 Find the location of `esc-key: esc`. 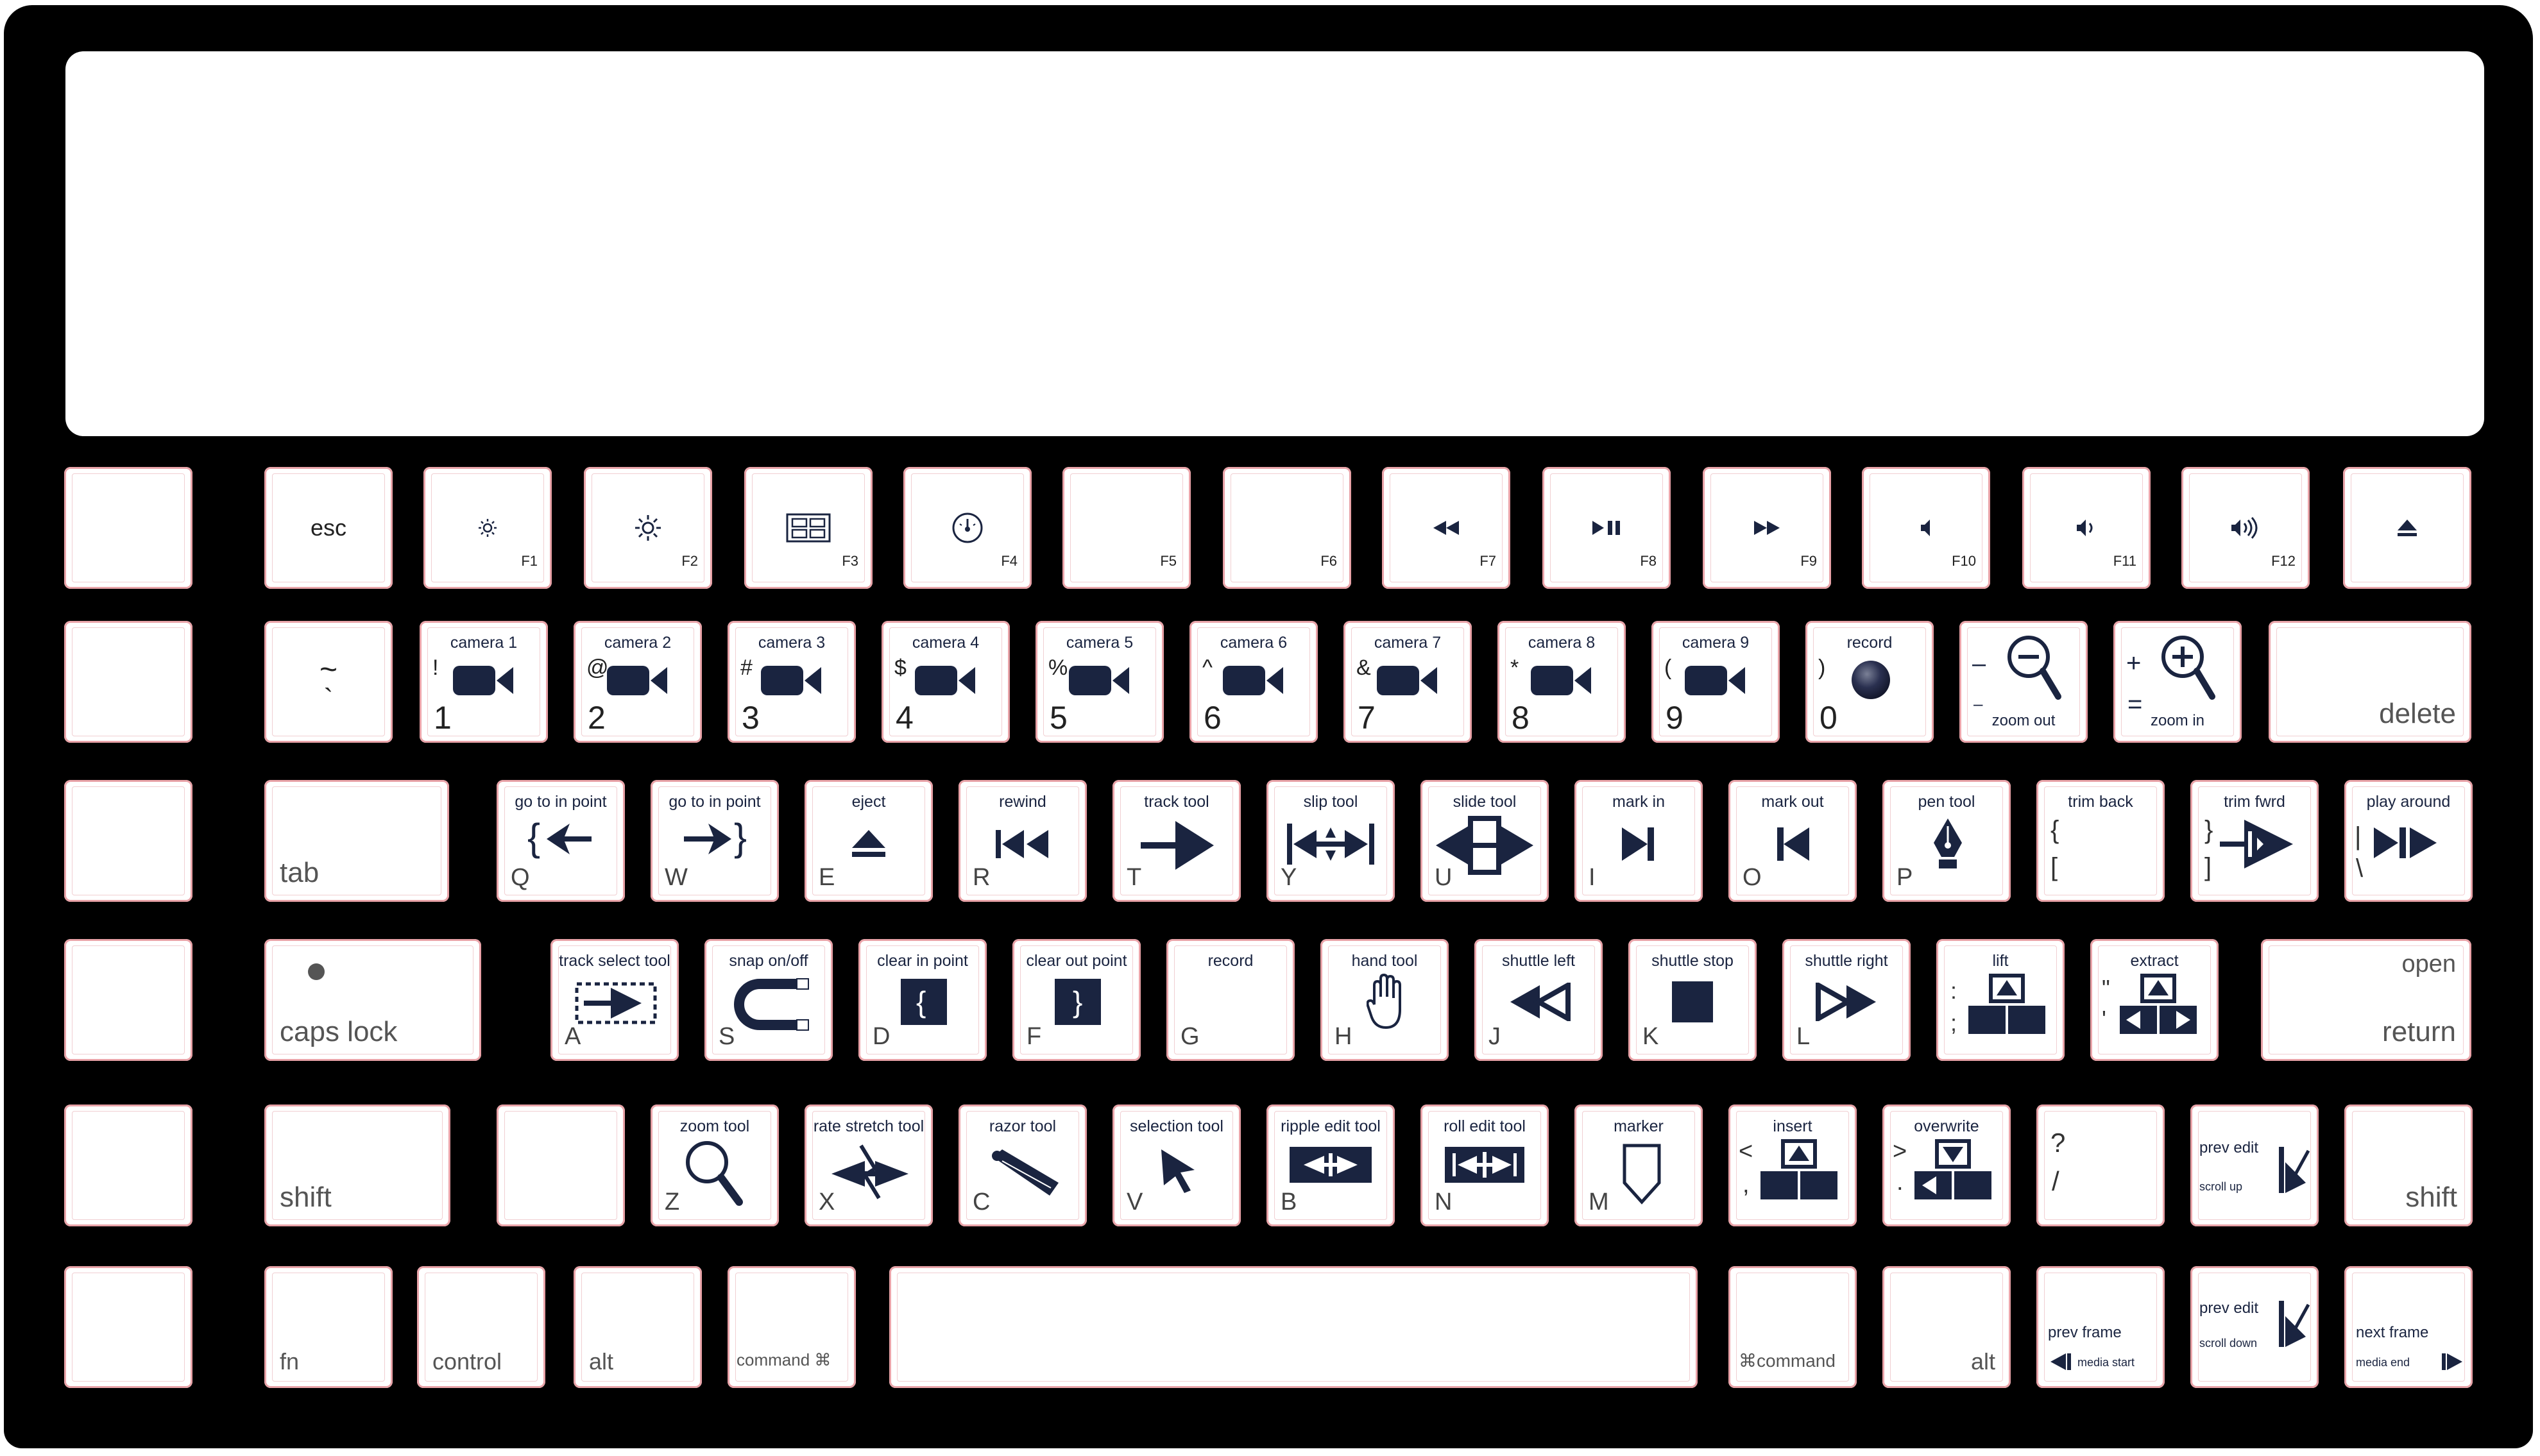

esc-key: esc is located at coordinates (328, 528).